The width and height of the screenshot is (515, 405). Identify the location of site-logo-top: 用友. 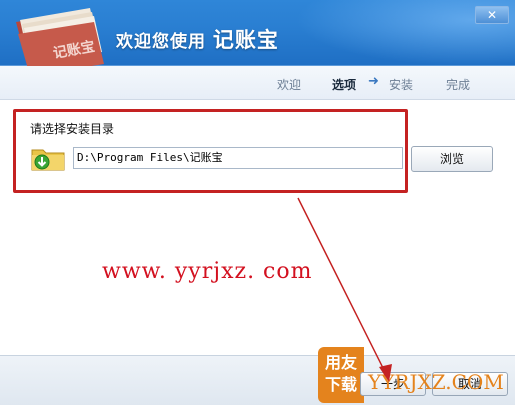
(340, 362).